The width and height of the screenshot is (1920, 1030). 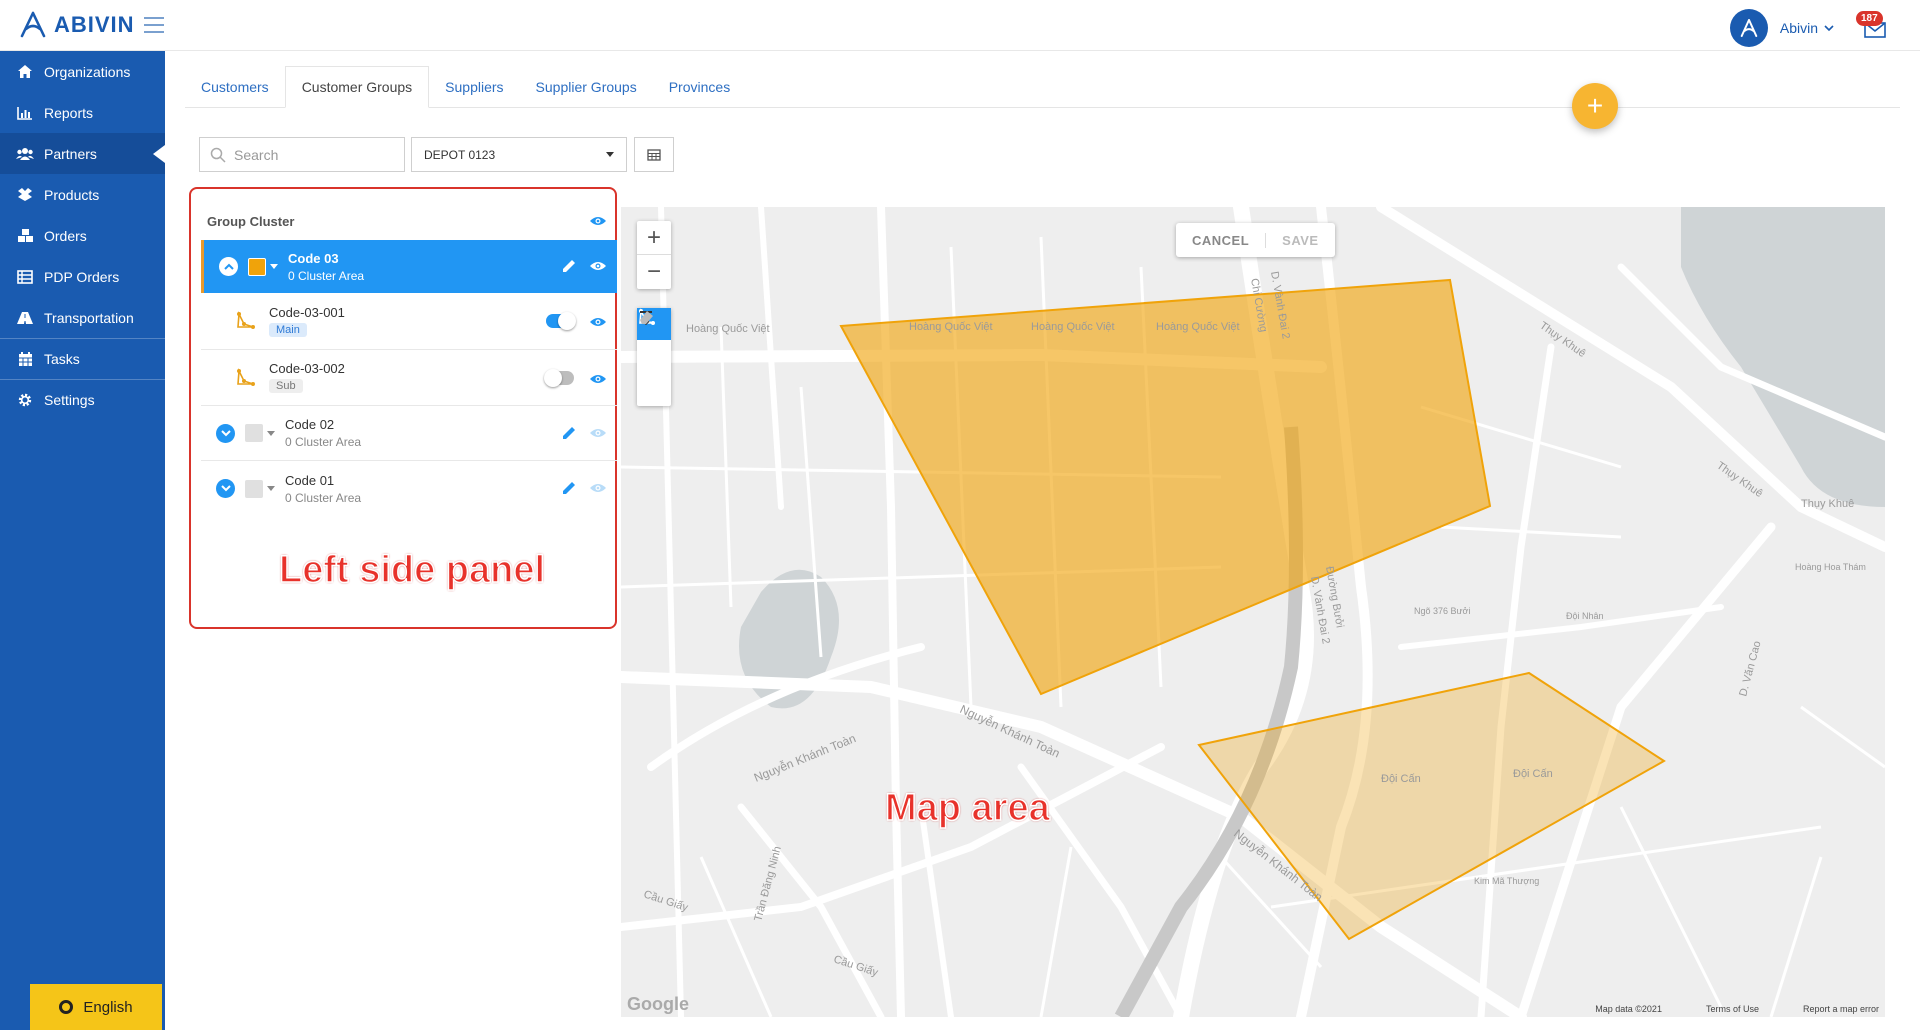 I want to click on abivin-avatar-icon, so click(x=1749, y=28).